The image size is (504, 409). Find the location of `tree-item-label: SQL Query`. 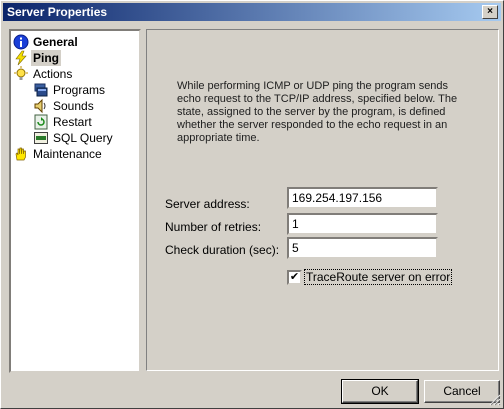

tree-item-label: SQL Query is located at coordinates (83, 138).